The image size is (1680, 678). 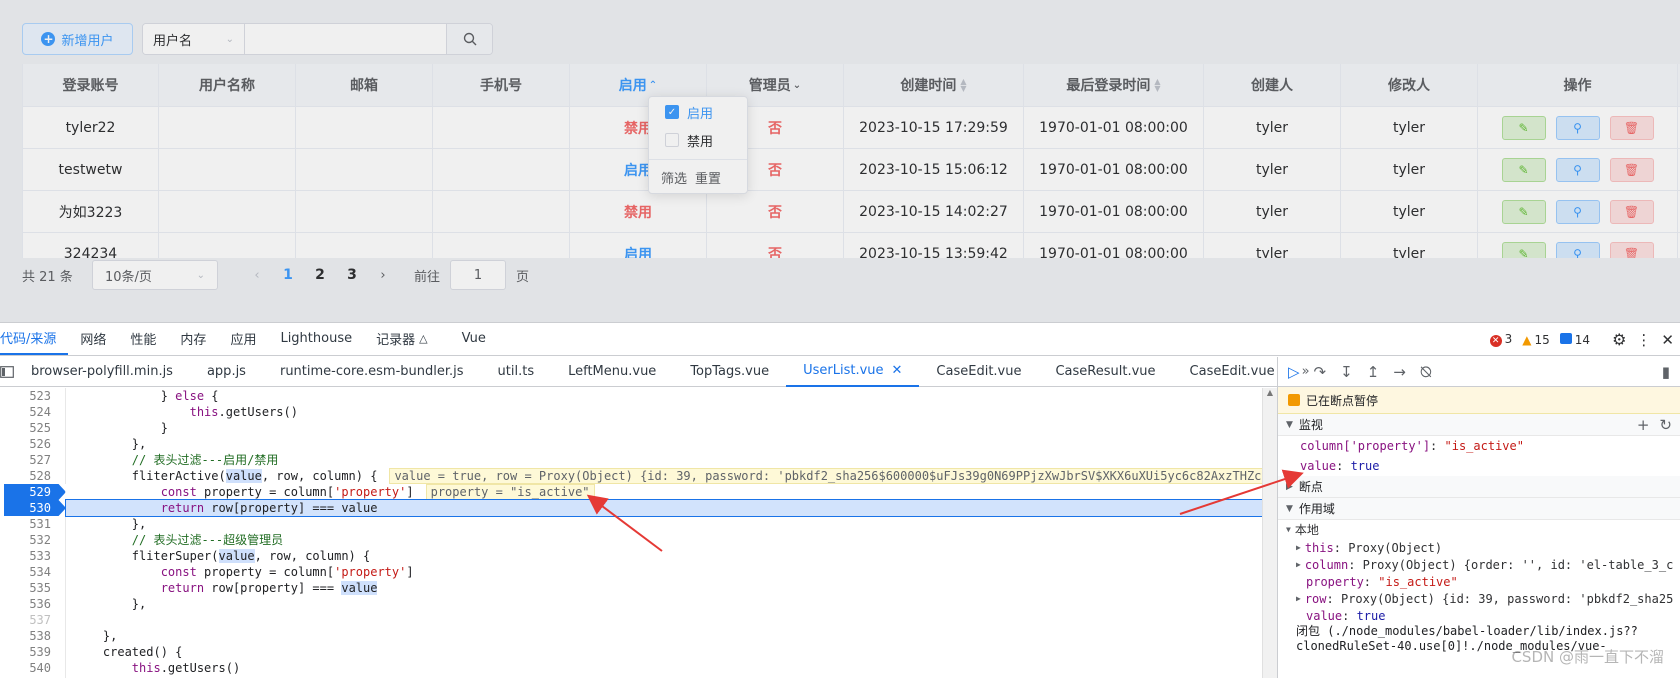 What do you see at coordinates (401, 338) in the screenshot?
I see `tab-recorder: 记录器 △` at bounding box center [401, 338].